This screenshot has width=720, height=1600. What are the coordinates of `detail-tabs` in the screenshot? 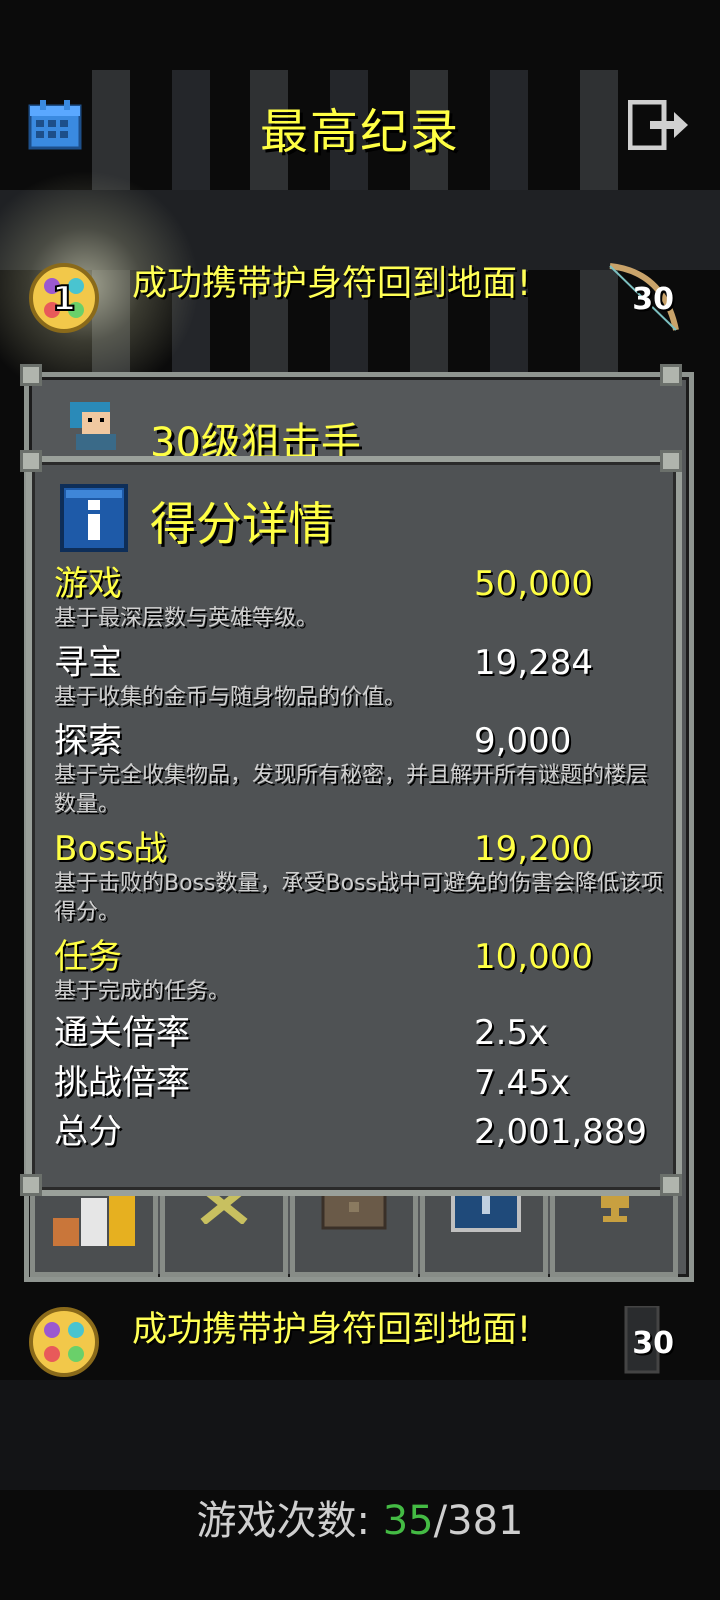 It's located at (355, 1233).